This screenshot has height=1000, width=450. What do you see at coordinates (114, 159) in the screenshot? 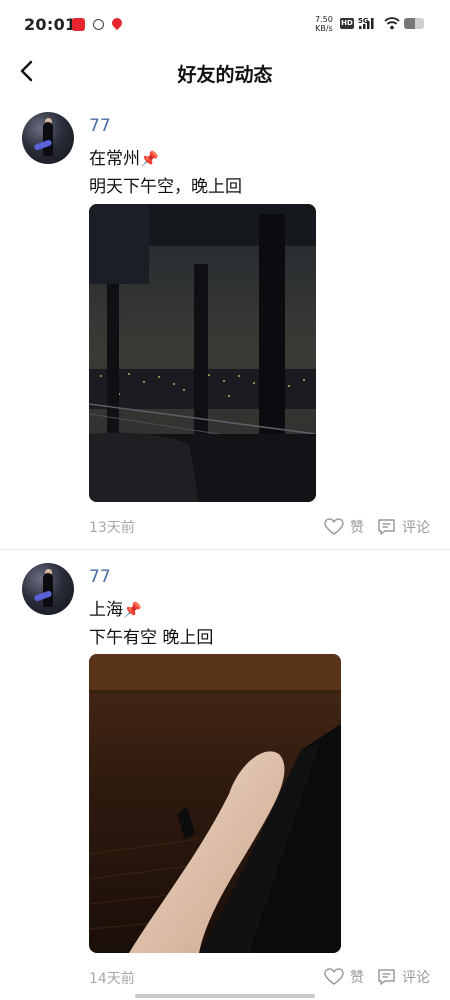
I see `post-location-text: 在常州` at bounding box center [114, 159].